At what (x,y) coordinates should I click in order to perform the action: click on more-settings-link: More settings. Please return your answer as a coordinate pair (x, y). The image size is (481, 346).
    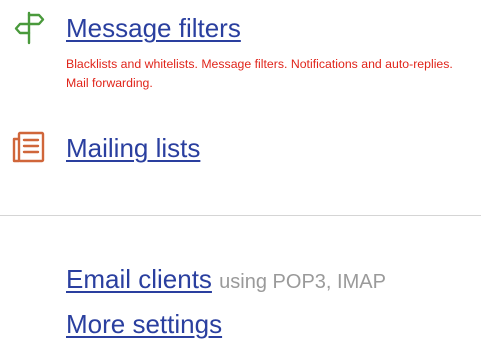
    Looking at the image, I should click on (144, 324).